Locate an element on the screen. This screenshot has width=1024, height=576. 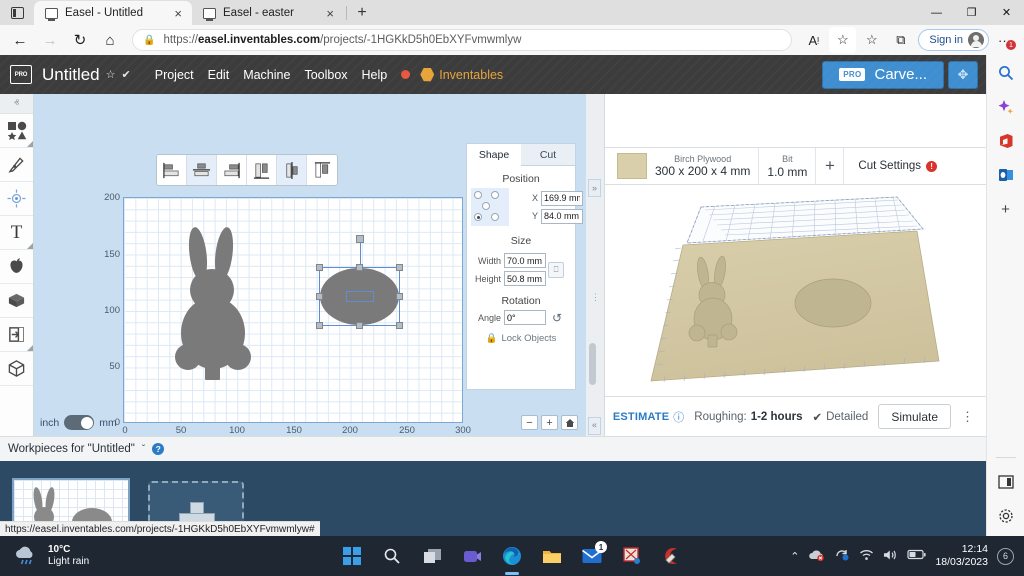
rail-collapse-button: ⱏ is located at coordinates (16, 104).